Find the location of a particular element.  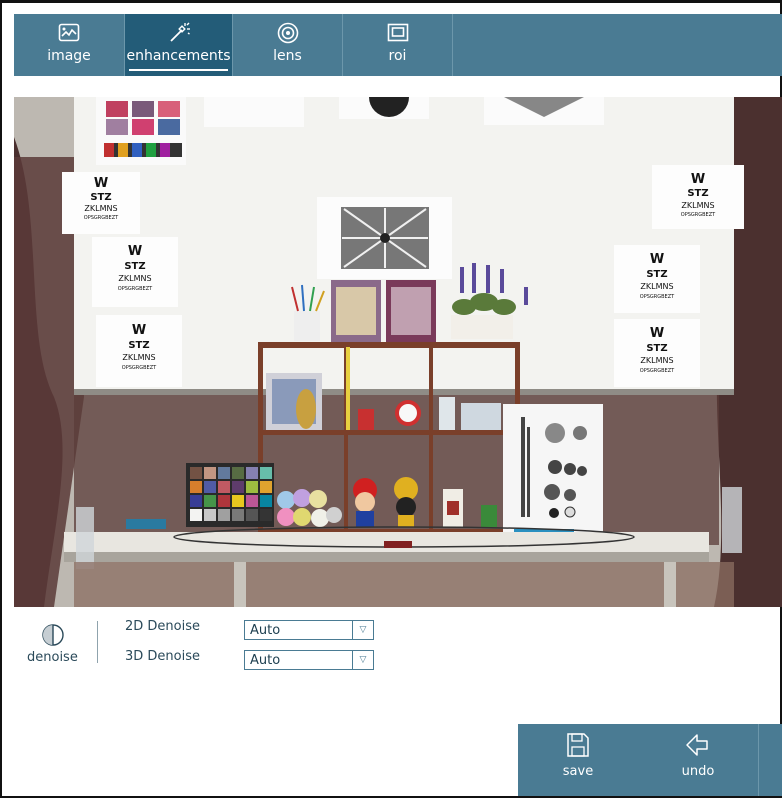

tab-lens-label: lens is located at coordinates (287, 56).